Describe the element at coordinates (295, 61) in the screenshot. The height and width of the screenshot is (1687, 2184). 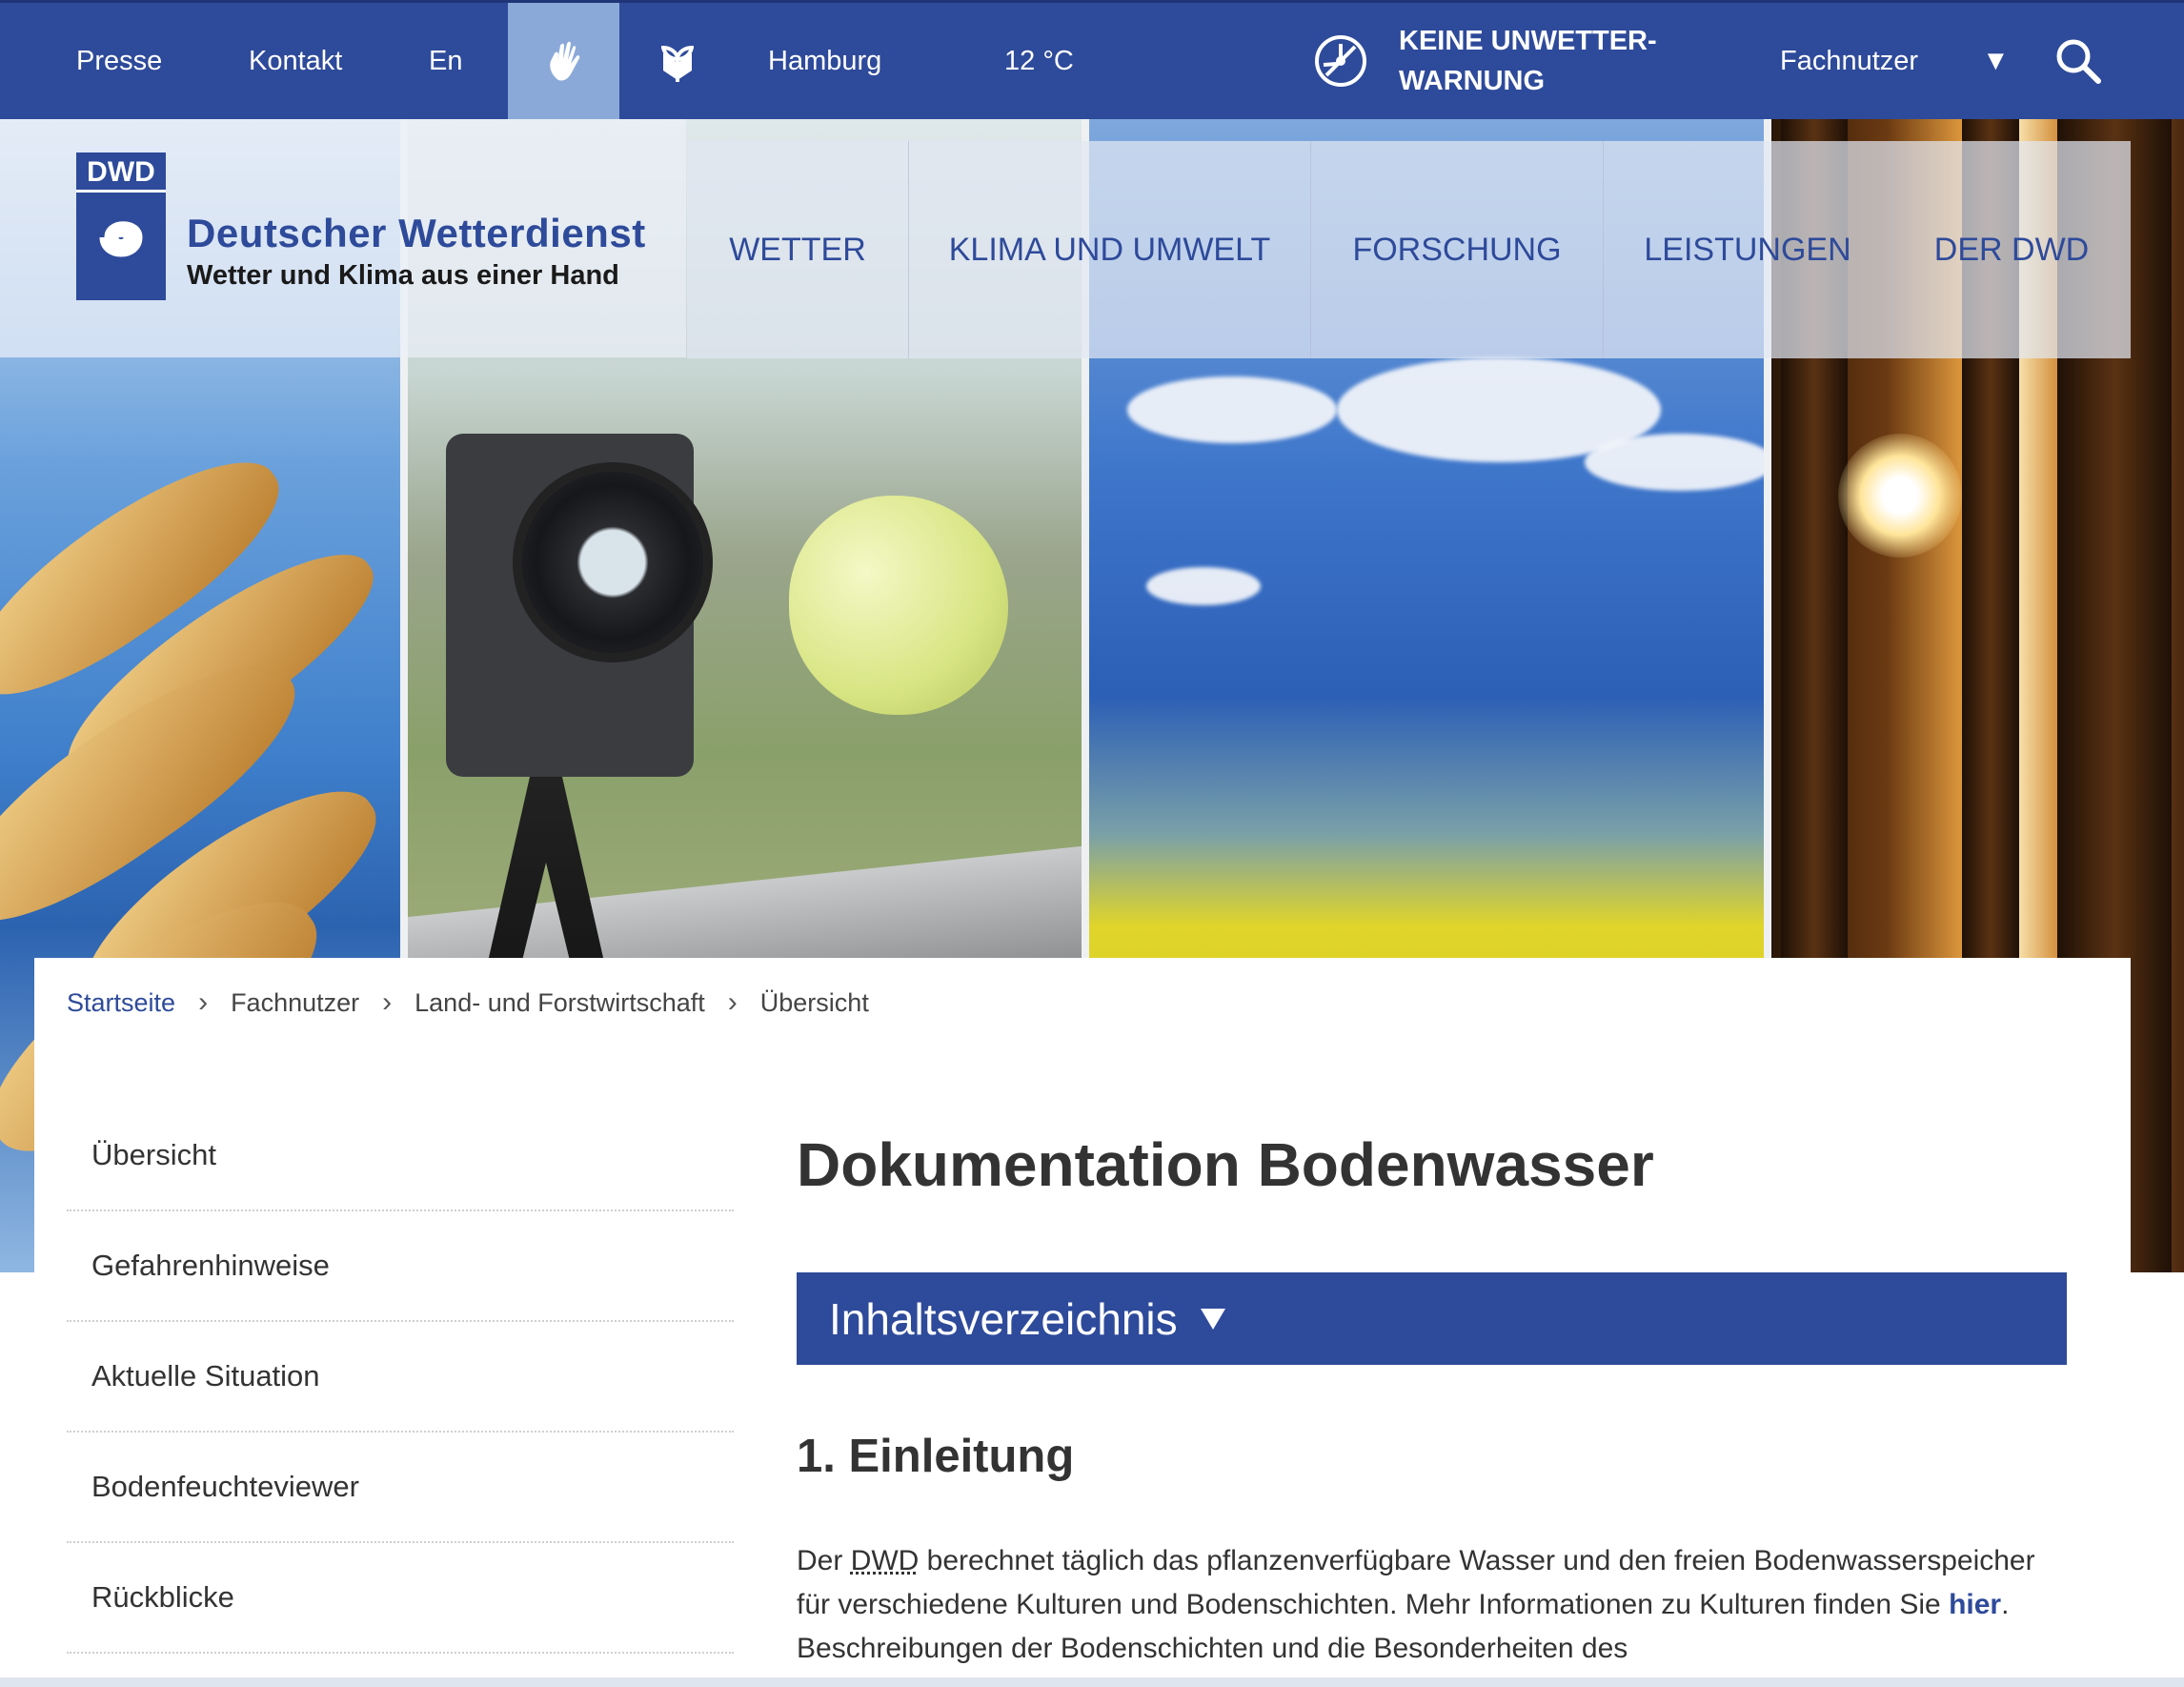
I see `kontakt-link: Kontakt` at that location.